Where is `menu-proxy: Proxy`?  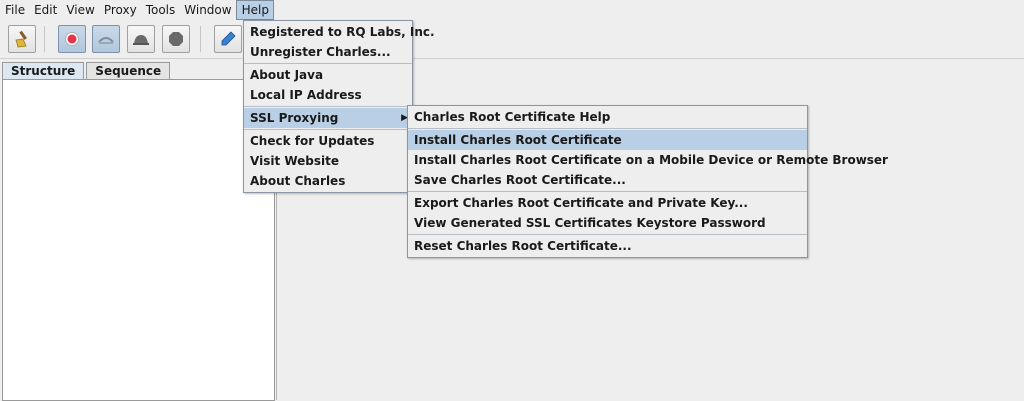 menu-proxy: Proxy is located at coordinates (120, 10).